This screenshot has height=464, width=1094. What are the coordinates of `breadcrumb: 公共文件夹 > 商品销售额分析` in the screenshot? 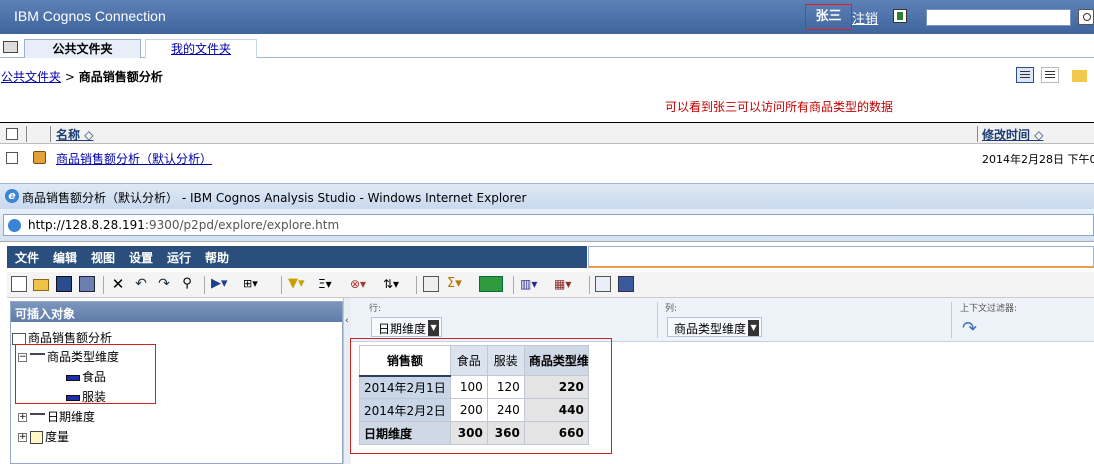 It's located at (82, 76).